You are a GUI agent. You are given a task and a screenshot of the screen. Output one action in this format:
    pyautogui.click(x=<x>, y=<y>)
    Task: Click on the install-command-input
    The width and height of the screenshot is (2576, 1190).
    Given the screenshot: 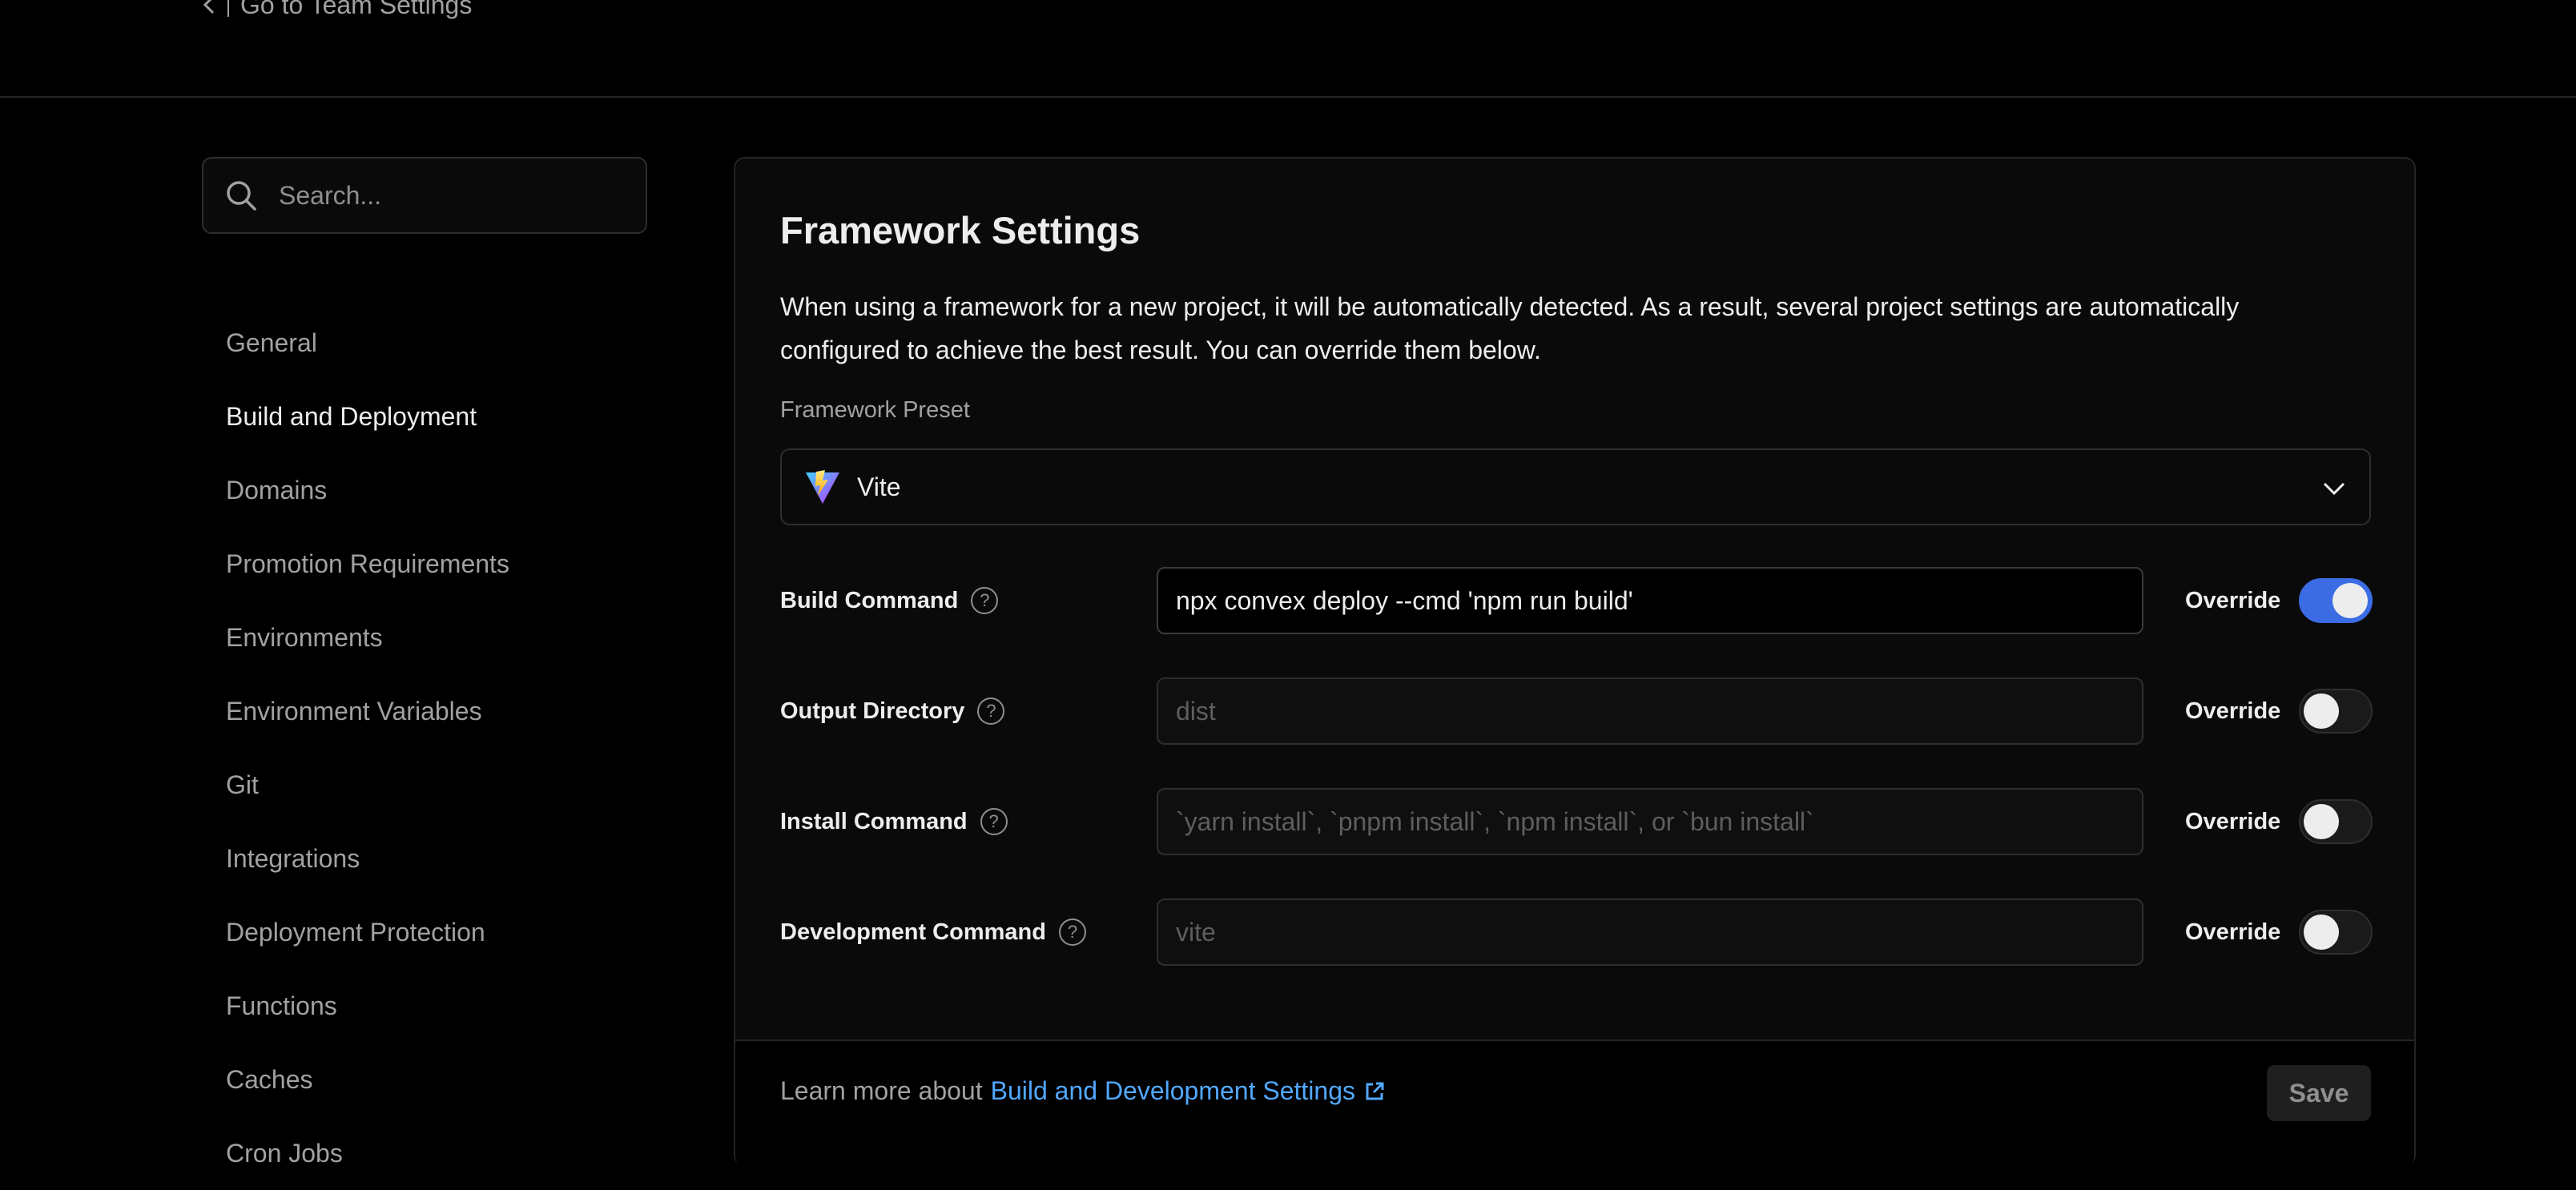 What is the action you would take?
    pyautogui.click(x=1650, y=821)
    